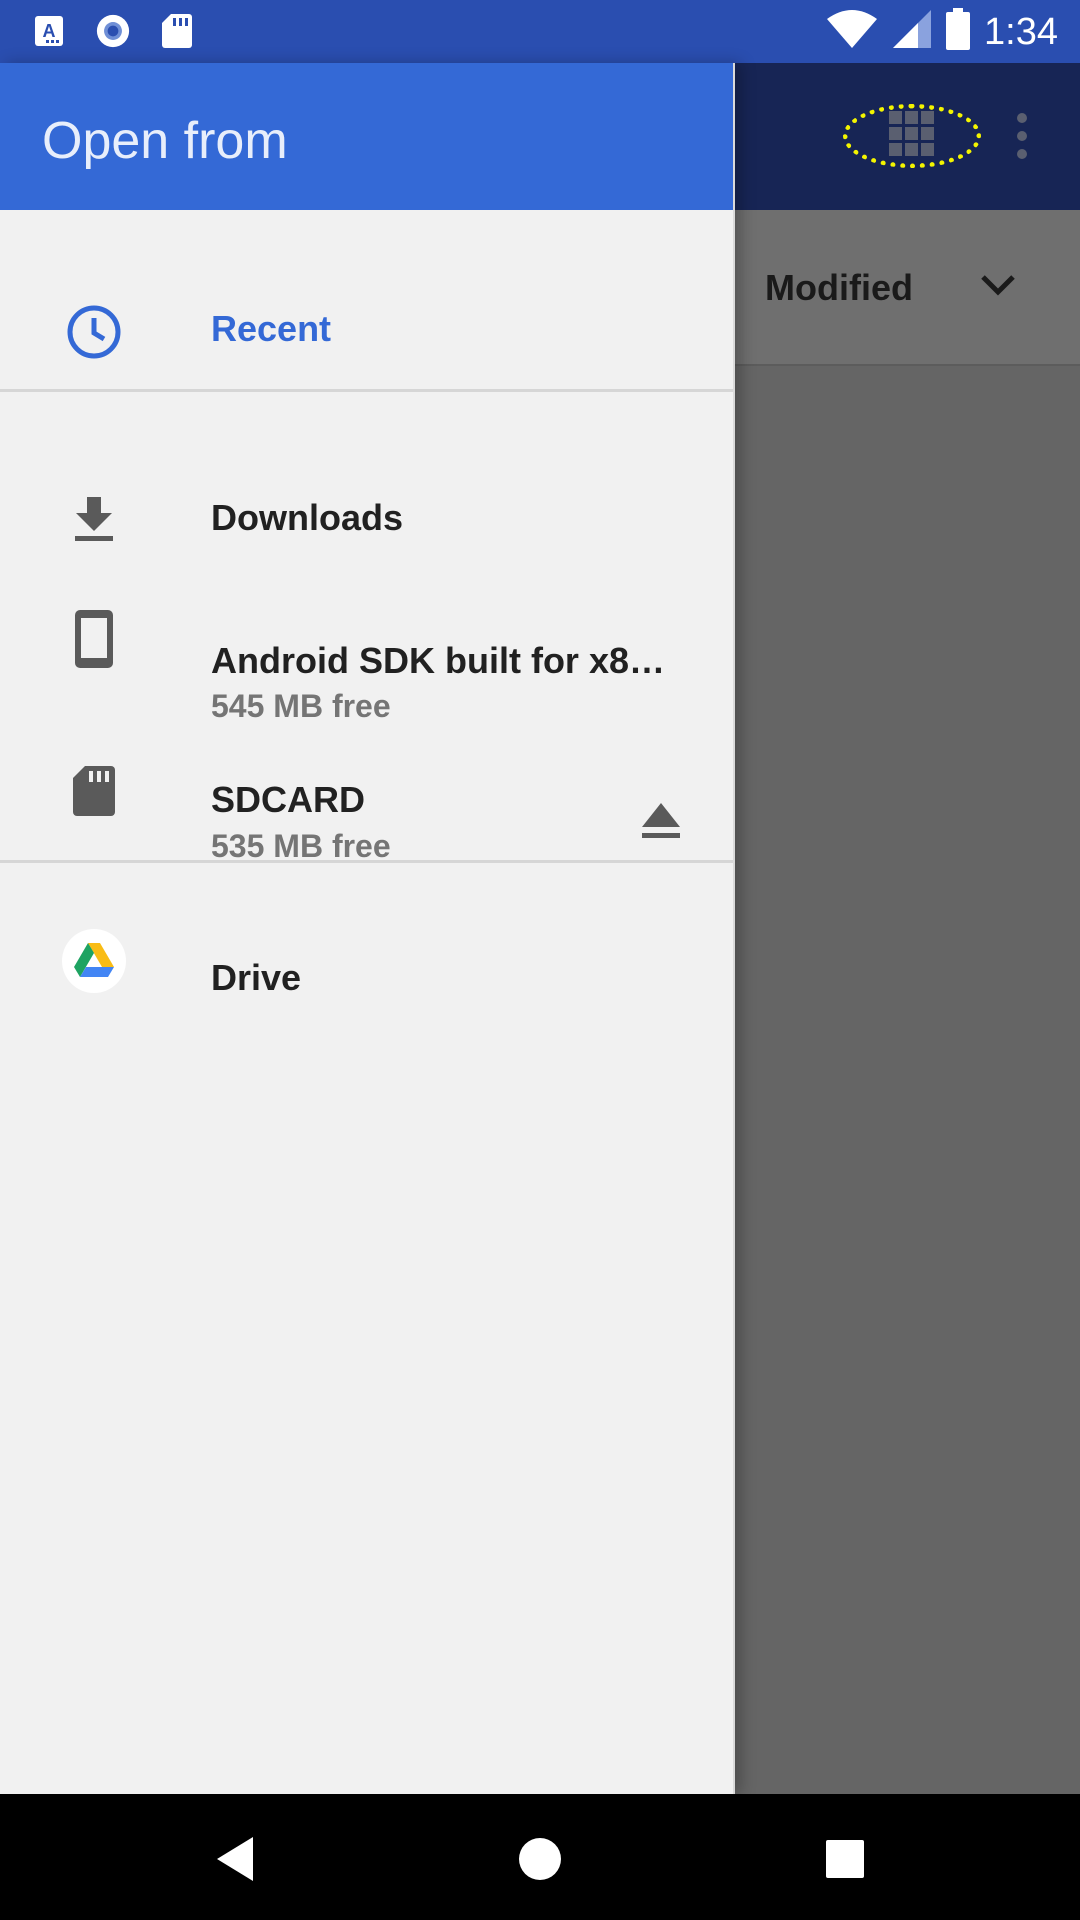 Image resolution: width=1080 pixels, height=1920 pixels. I want to click on drawer-item-label: SDCARD, so click(288, 799).